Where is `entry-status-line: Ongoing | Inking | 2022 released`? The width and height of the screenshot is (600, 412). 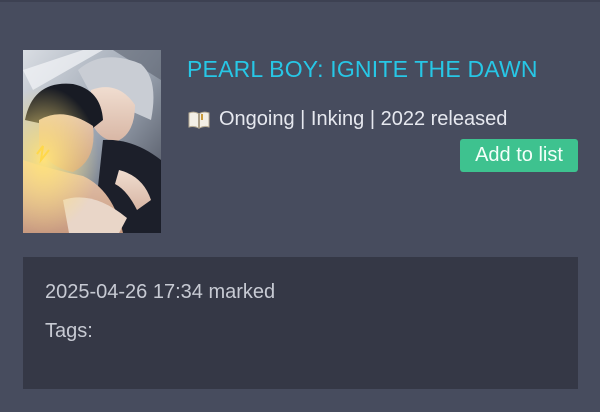 entry-status-line: Ongoing | Inking | 2022 released is located at coordinates (347, 119).